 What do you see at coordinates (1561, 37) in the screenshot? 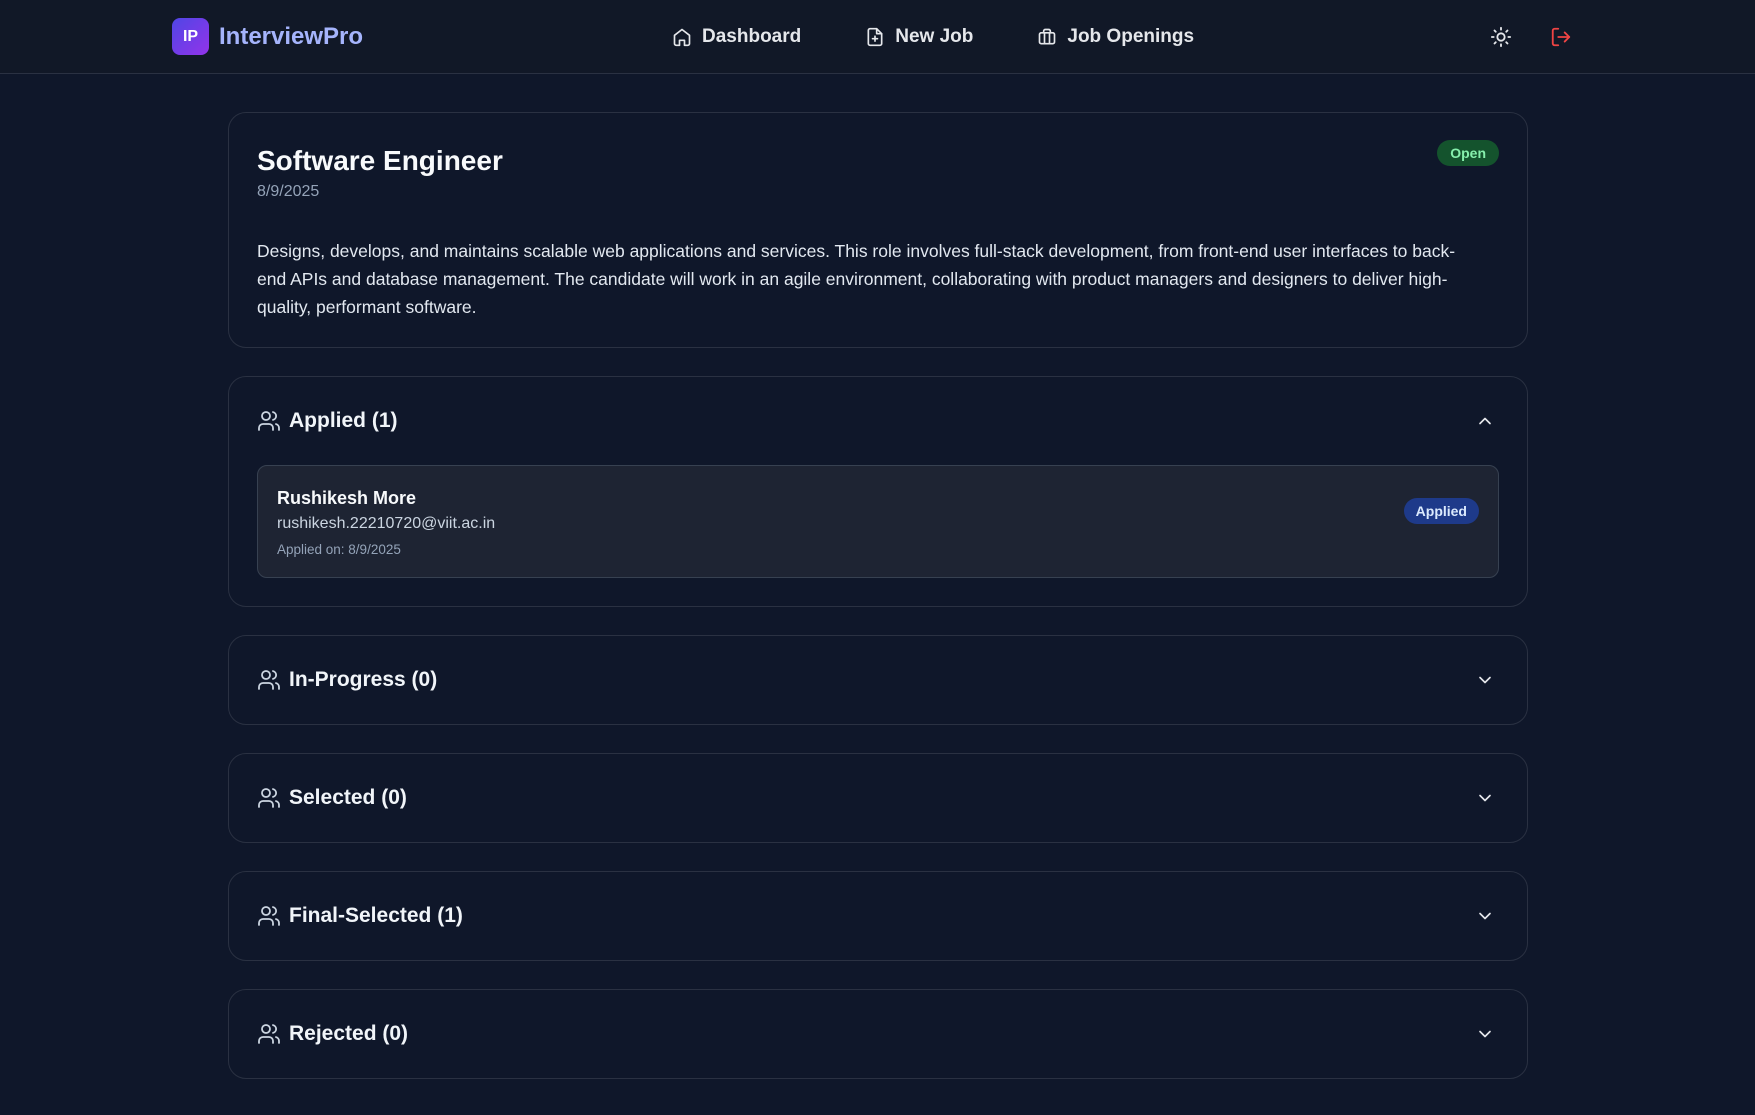
I see `logout-icon` at bounding box center [1561, 37].